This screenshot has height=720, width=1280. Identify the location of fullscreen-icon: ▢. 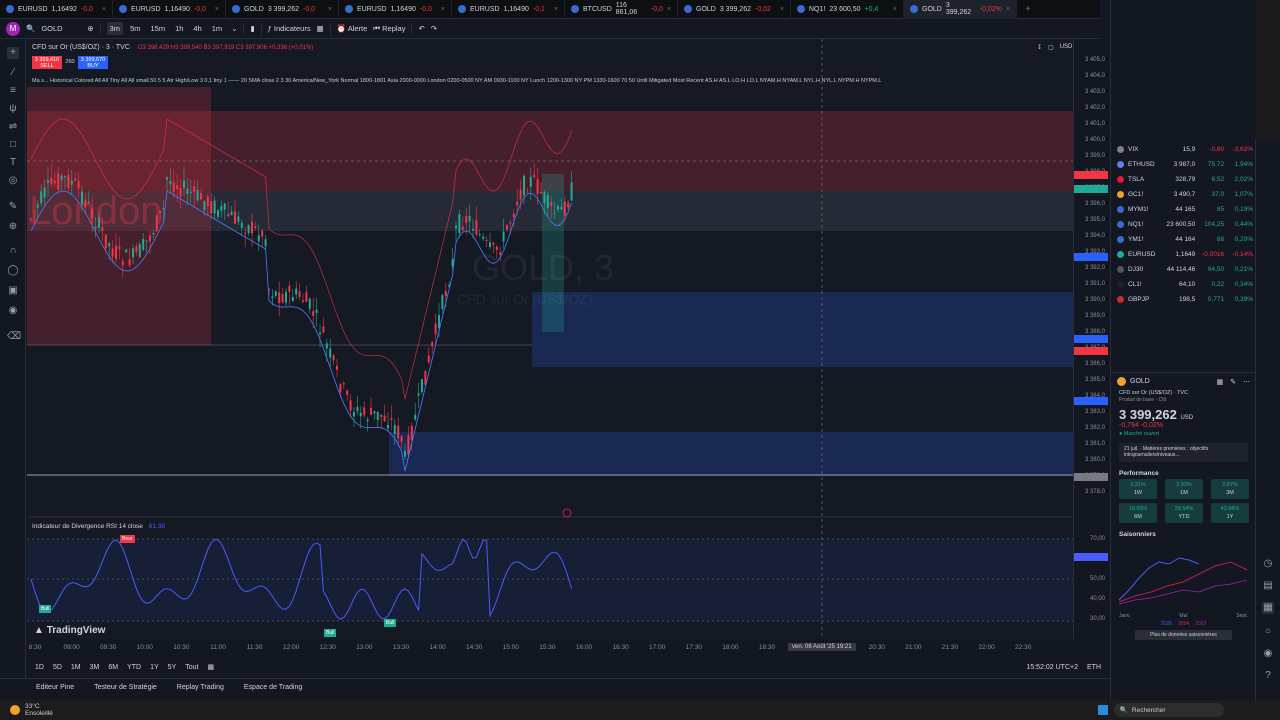
(1051, 47).